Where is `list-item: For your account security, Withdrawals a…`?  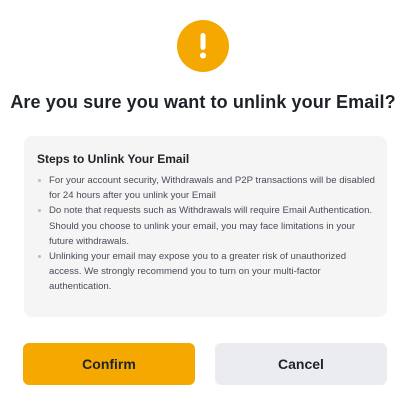
list-item: For your account security, Withdrawals a… is located at coordinates (206, 188).